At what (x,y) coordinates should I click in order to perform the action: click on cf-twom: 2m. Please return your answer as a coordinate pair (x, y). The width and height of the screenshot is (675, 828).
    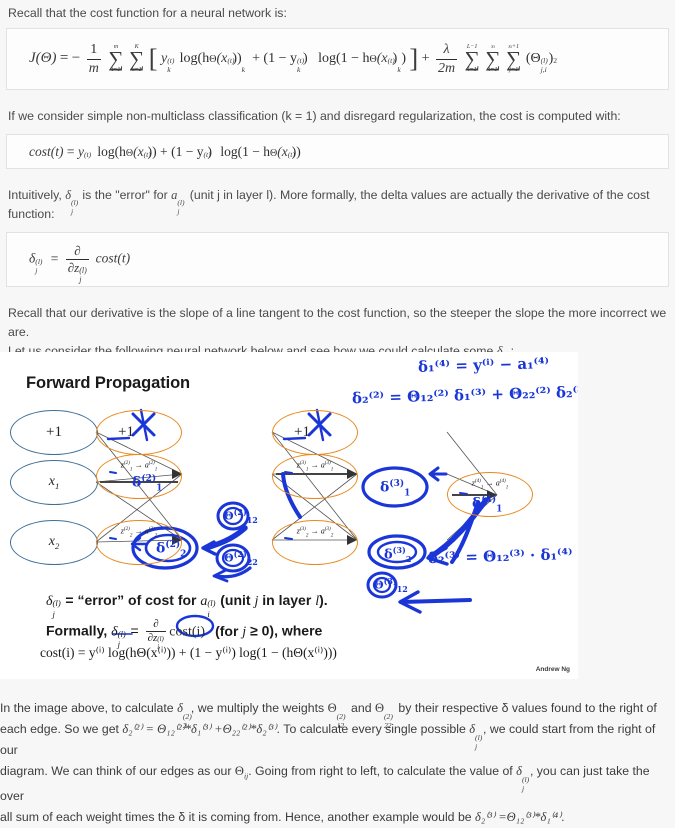
    Looking at the image, I should click on (446, 68).